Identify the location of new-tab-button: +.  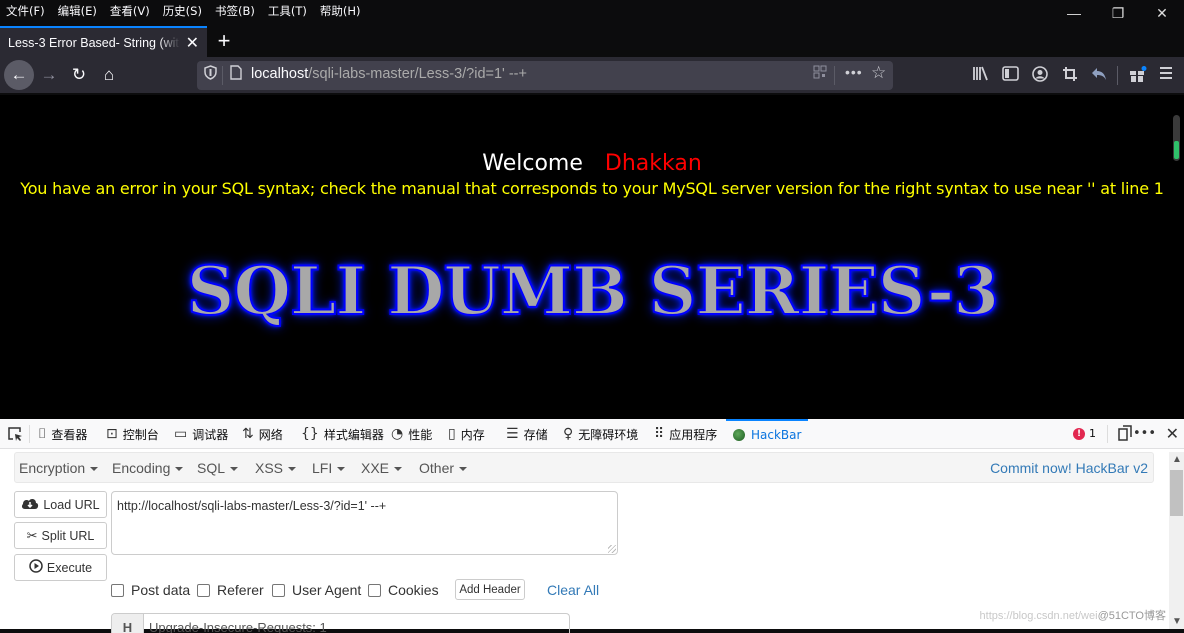
(224, 41).